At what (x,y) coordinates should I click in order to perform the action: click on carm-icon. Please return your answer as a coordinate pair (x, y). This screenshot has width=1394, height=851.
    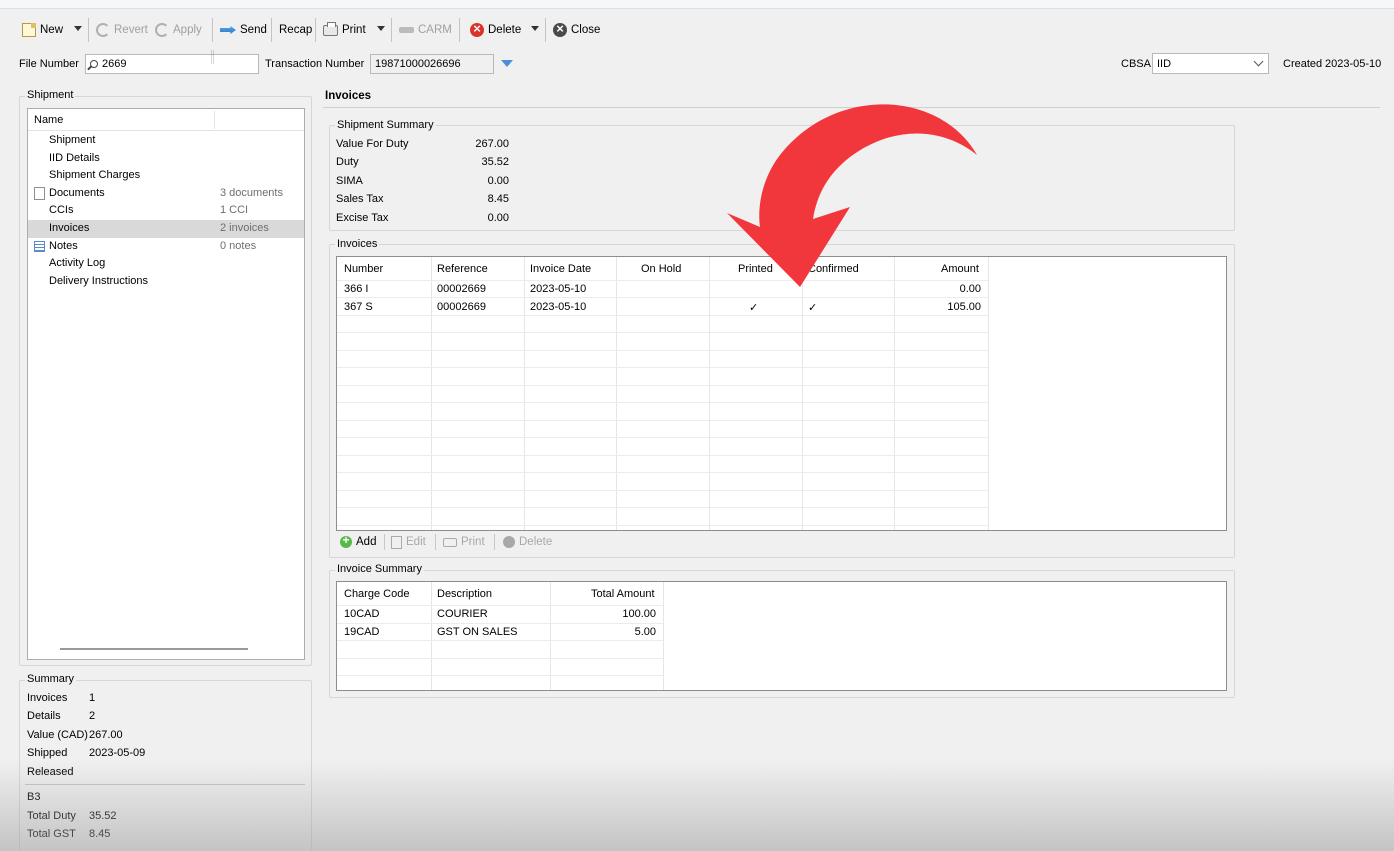
    Looking at the image, I should click on (406, 30).